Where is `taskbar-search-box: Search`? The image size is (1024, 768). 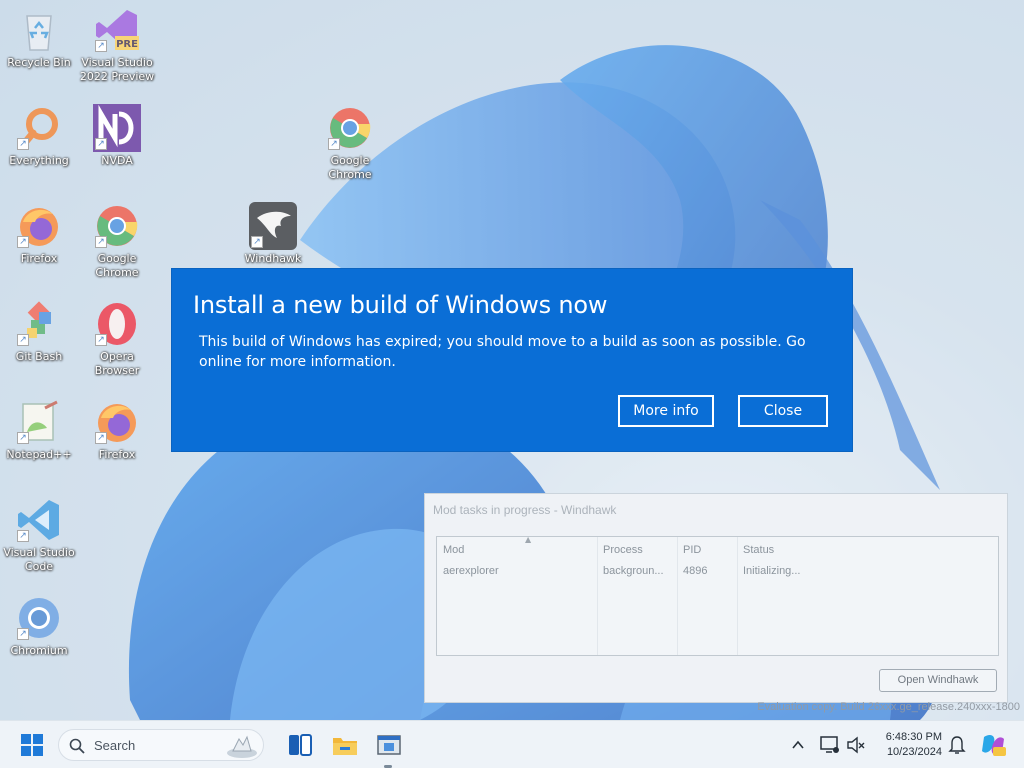
taskbar-search-box: Search is located at coordinates (161, 745).